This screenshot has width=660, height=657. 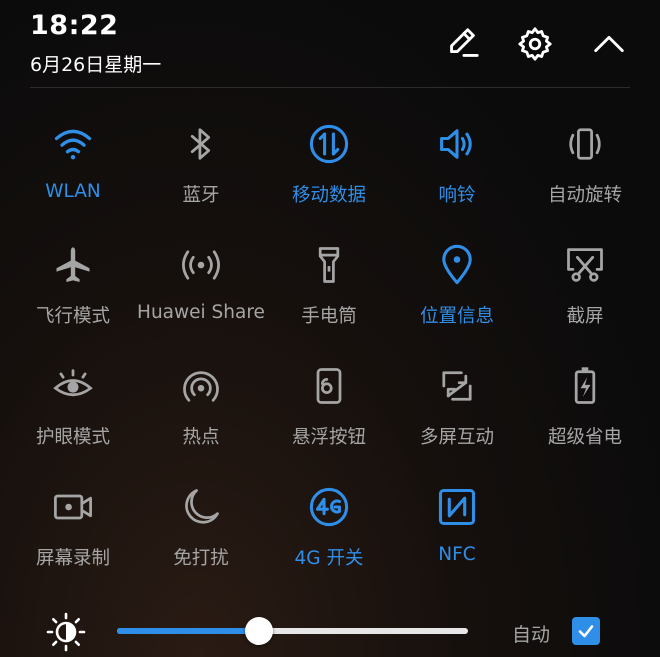 I want to click on share-broadcast-icon, so click(x=201, y=265).